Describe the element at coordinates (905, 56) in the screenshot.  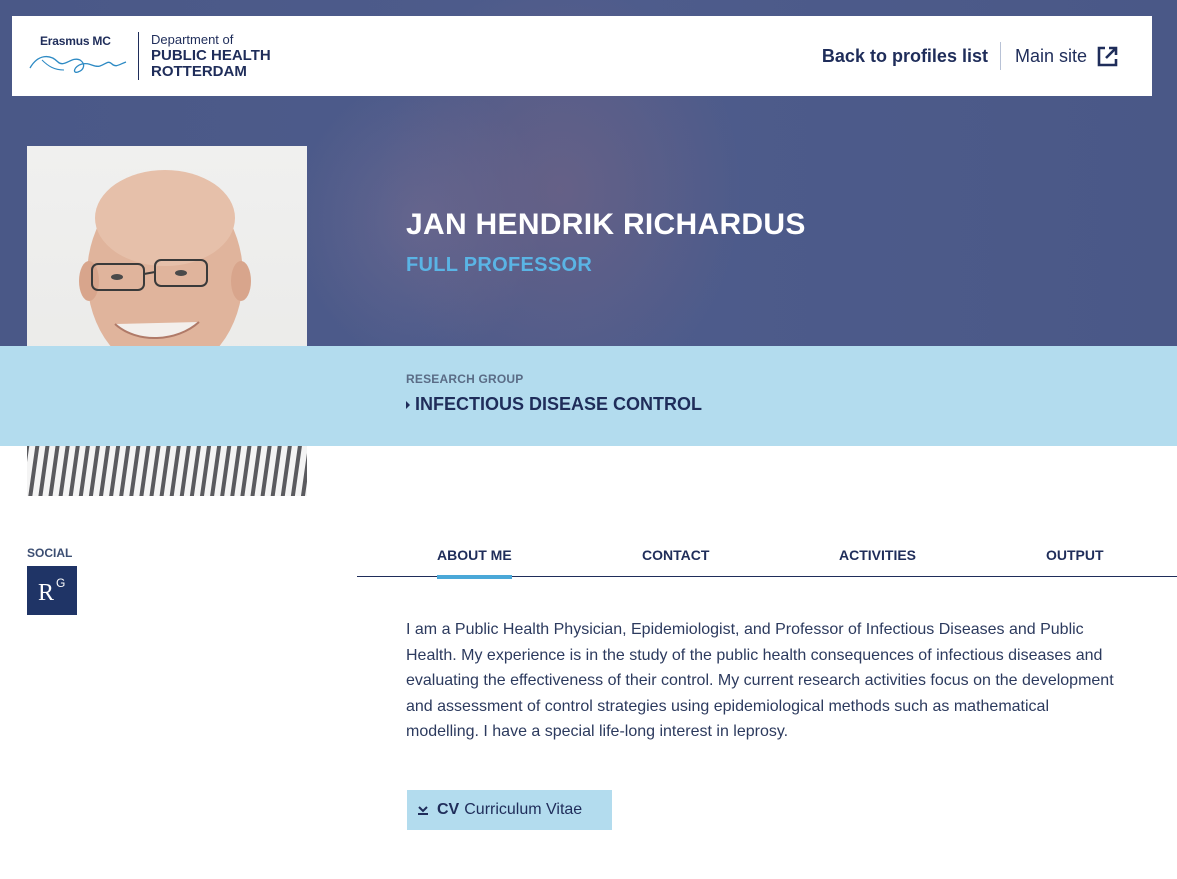
I see `back-to-profiles-link: Back to profiles list` at that location.